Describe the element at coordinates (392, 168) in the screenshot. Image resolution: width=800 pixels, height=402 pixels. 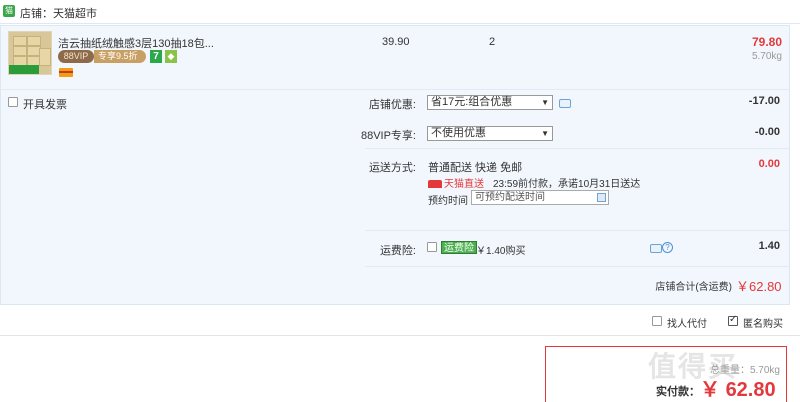
I see `shipping-label: 运送方式:` at that location.